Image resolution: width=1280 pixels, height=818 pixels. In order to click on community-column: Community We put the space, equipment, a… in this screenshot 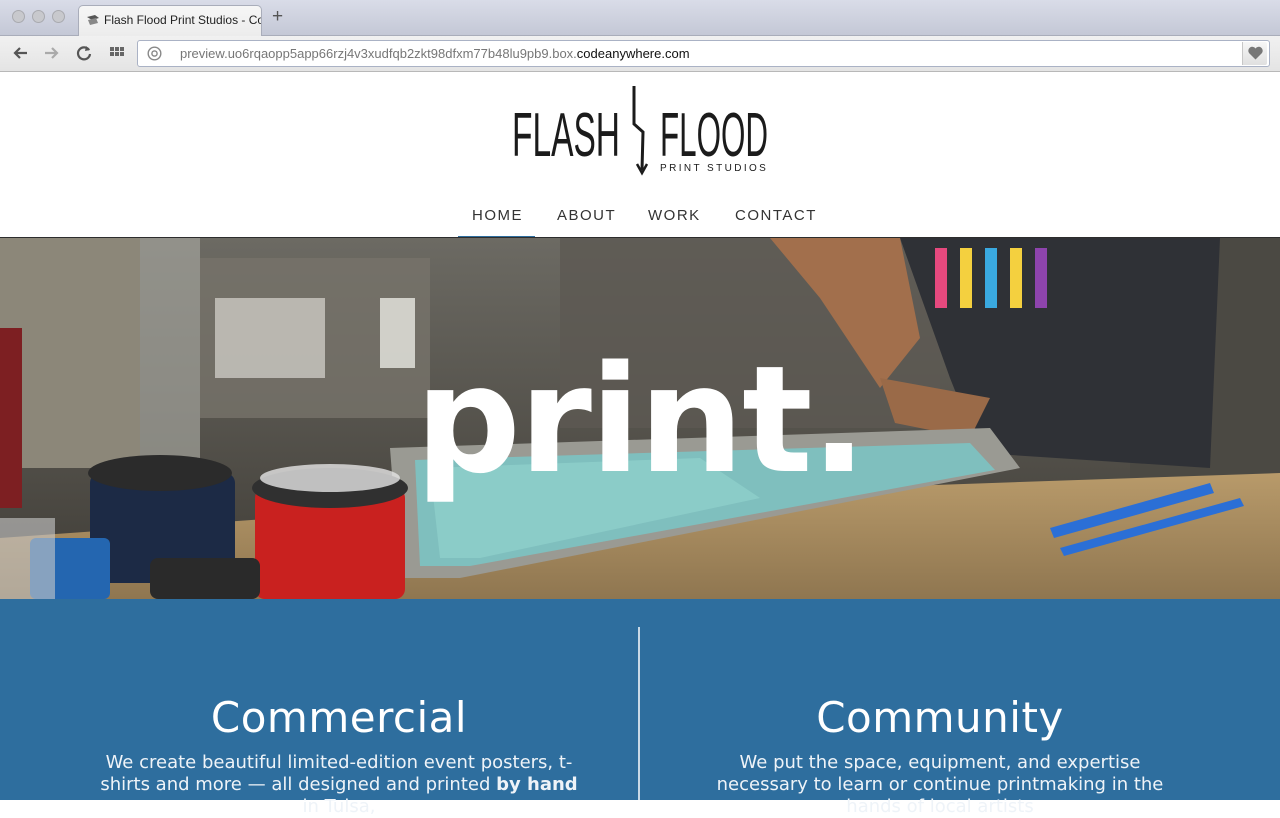, I will do `click(940, 754)`.